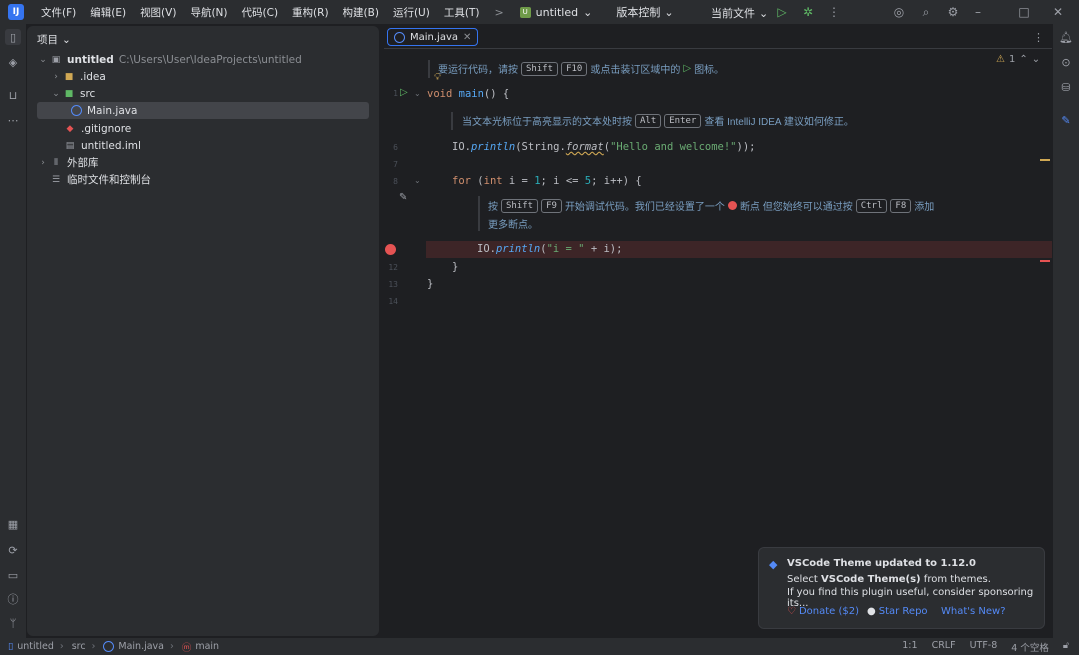 This screenshot has width=1079, height=655. I want to click on minimize-icon: –, so click(978, 12).